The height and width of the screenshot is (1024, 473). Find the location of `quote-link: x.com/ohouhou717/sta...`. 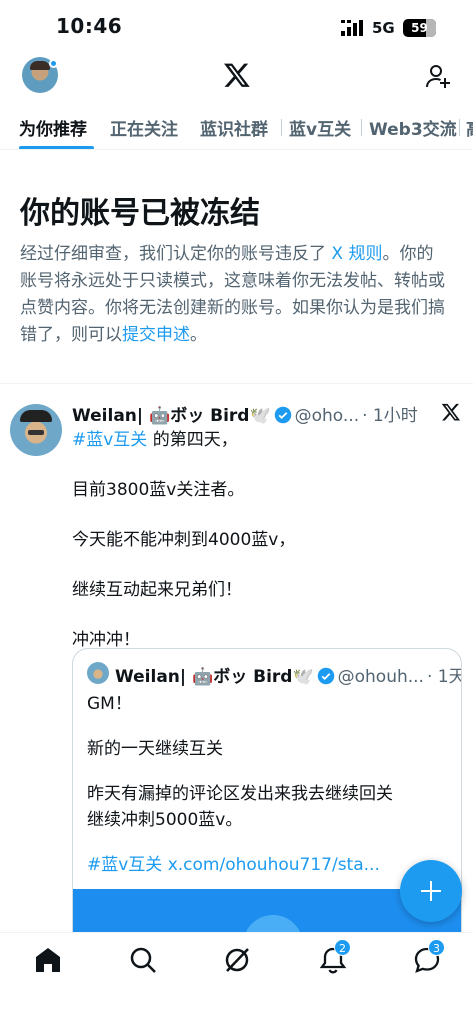

quote-link: x.com/ohouhou717/sta... is located at coordinates (271, 865).